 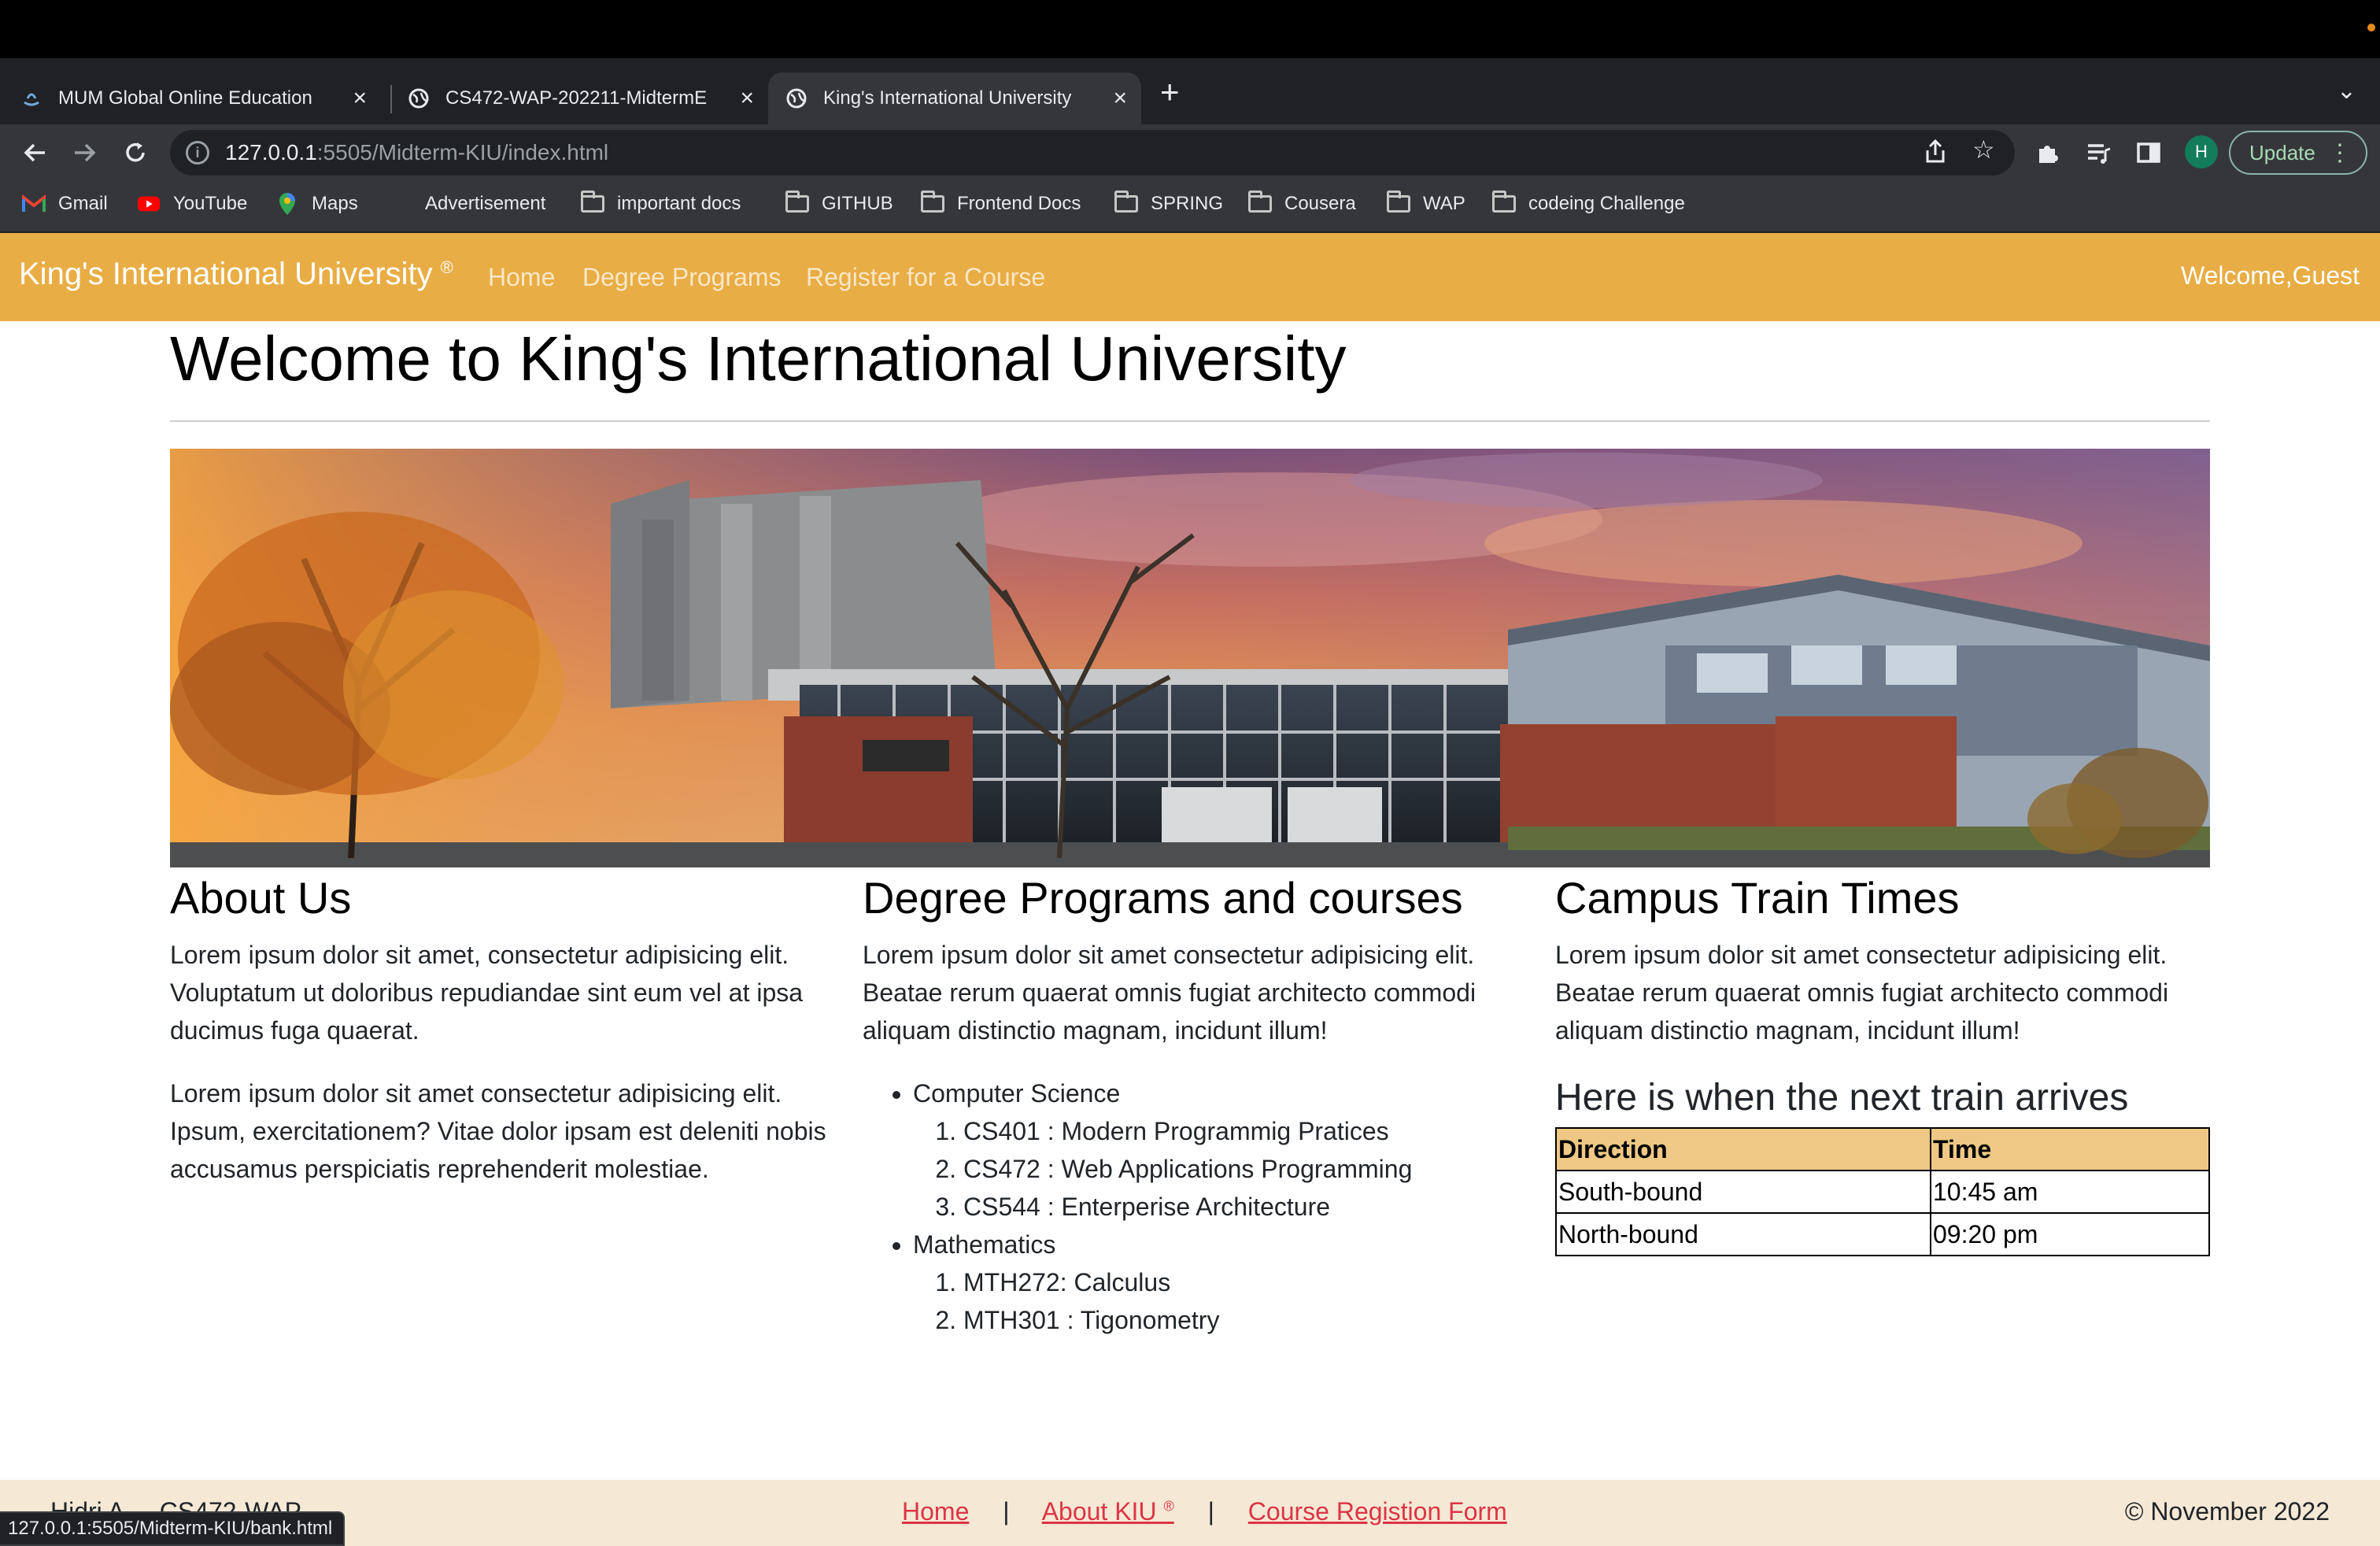 What do you see at coordinates (210, 203) in the screenshot?
I see `bookmark-label: YouTube` at bounding box center [210, 203].